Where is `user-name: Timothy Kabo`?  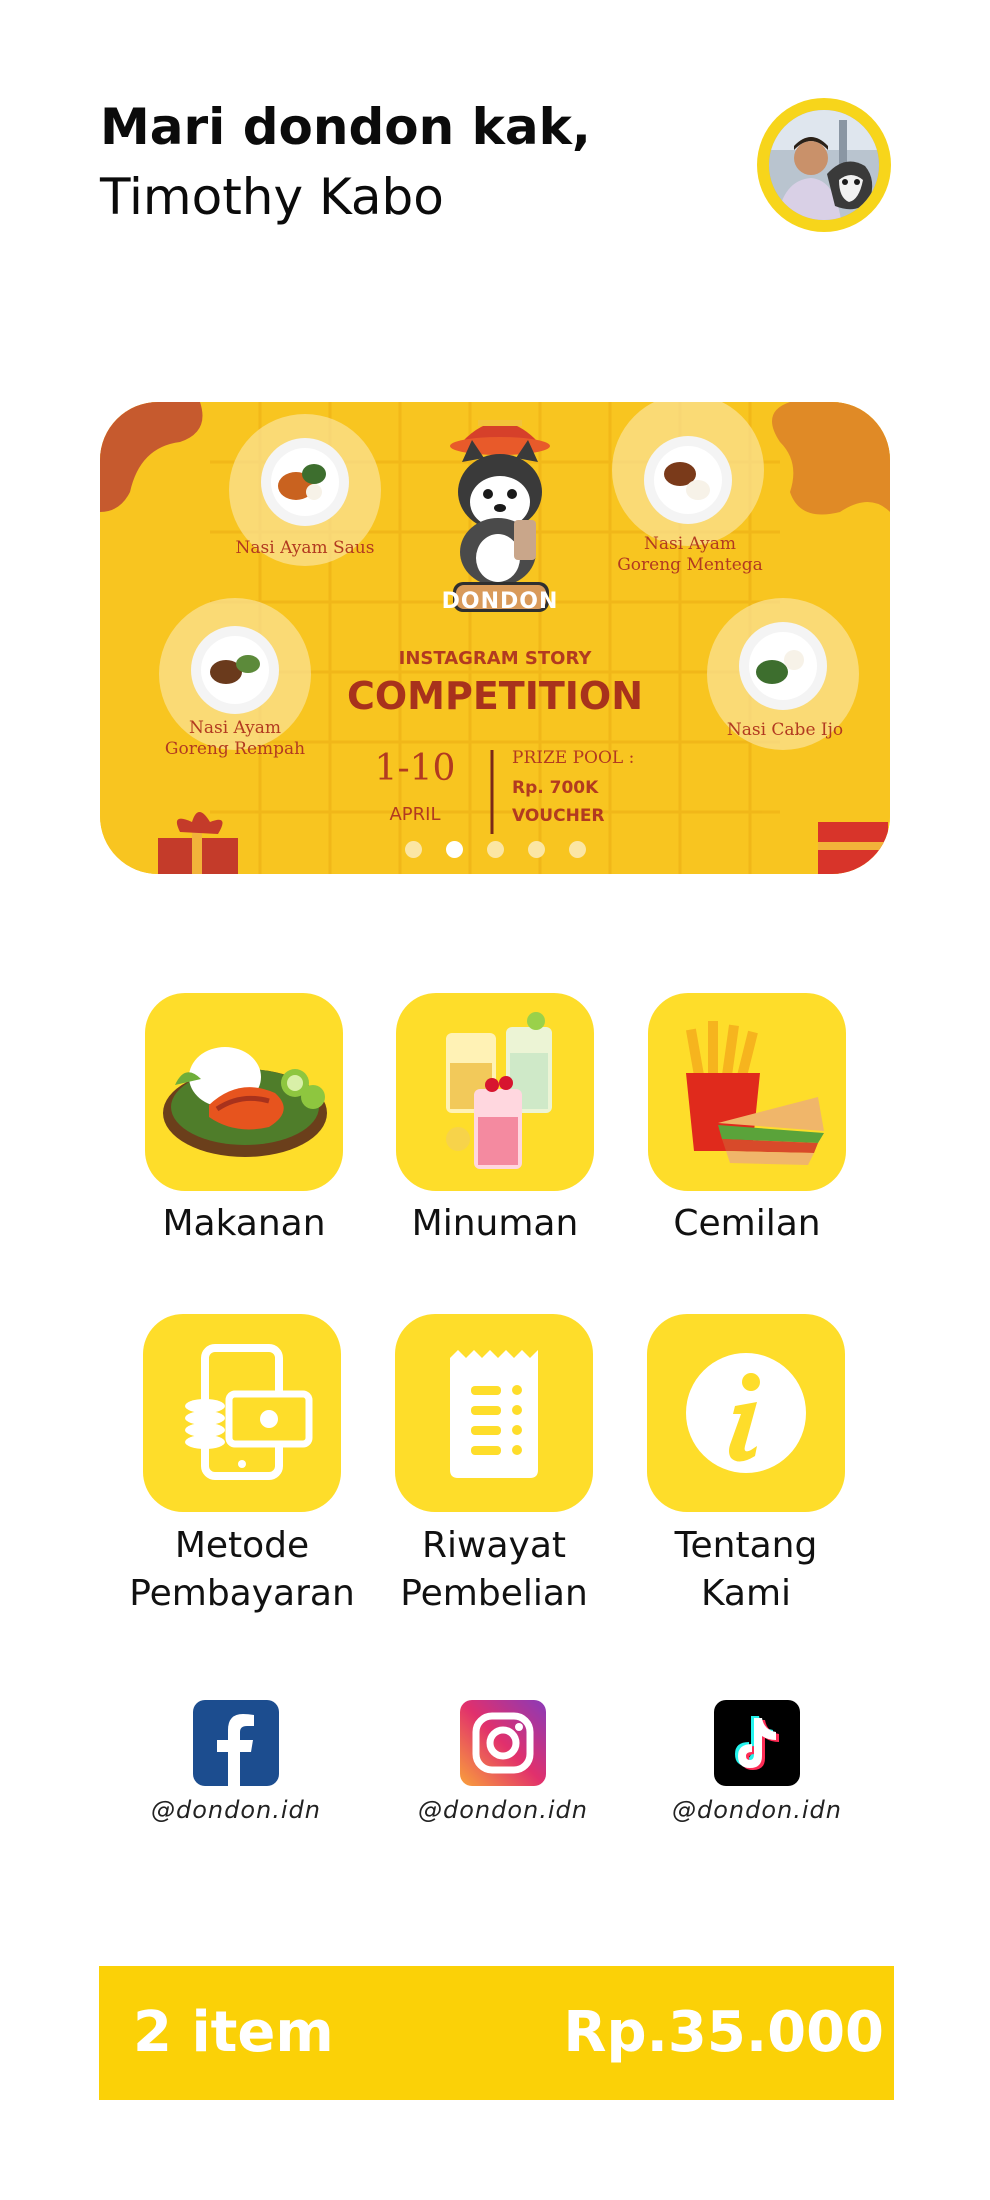 user-name: Timothy Kabo is located at coordinates (272, 197).